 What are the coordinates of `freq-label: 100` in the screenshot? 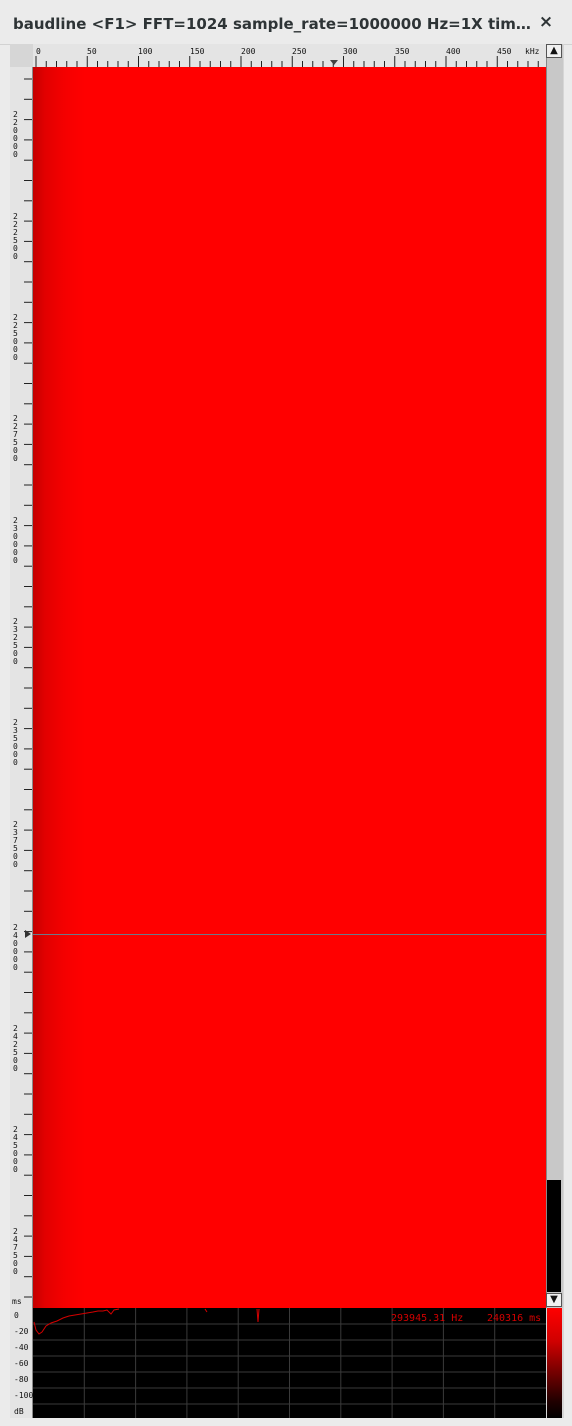 It's located at (145, 51).